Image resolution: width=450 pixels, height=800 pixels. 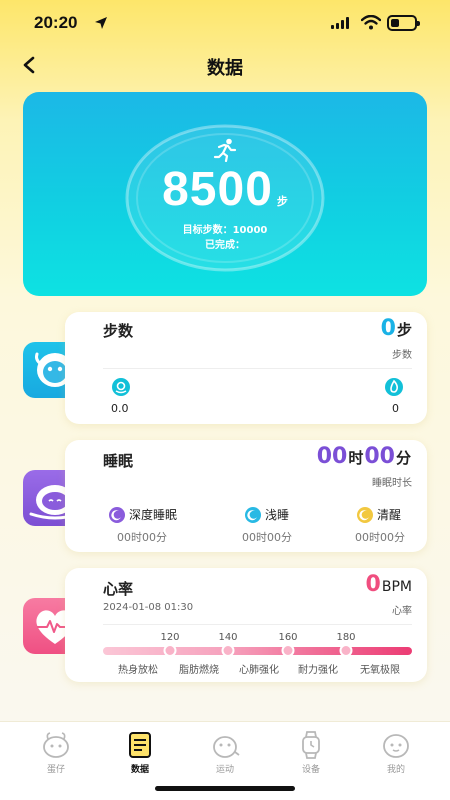 What do you see at coordinates (371, 22) in the screenshot?
I see `wifi-icon` at bounding box center [371, 22].